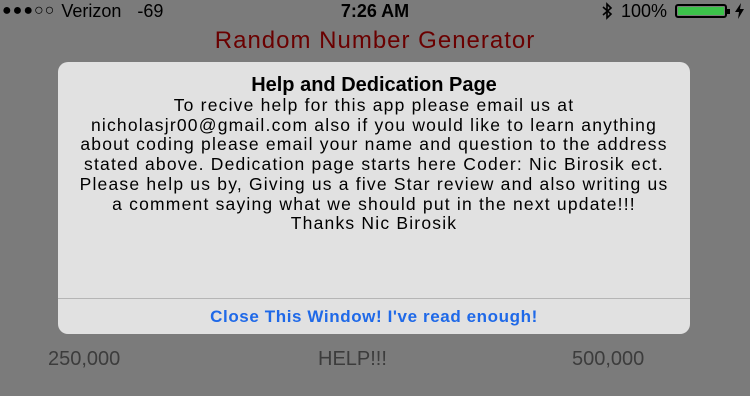 Image resolution: width=750 pixels, height=396 pixels. Describe the element at coordinates (374, 85) in the screenshot. I see `alert-title: Help and Dedication Page` at that location.